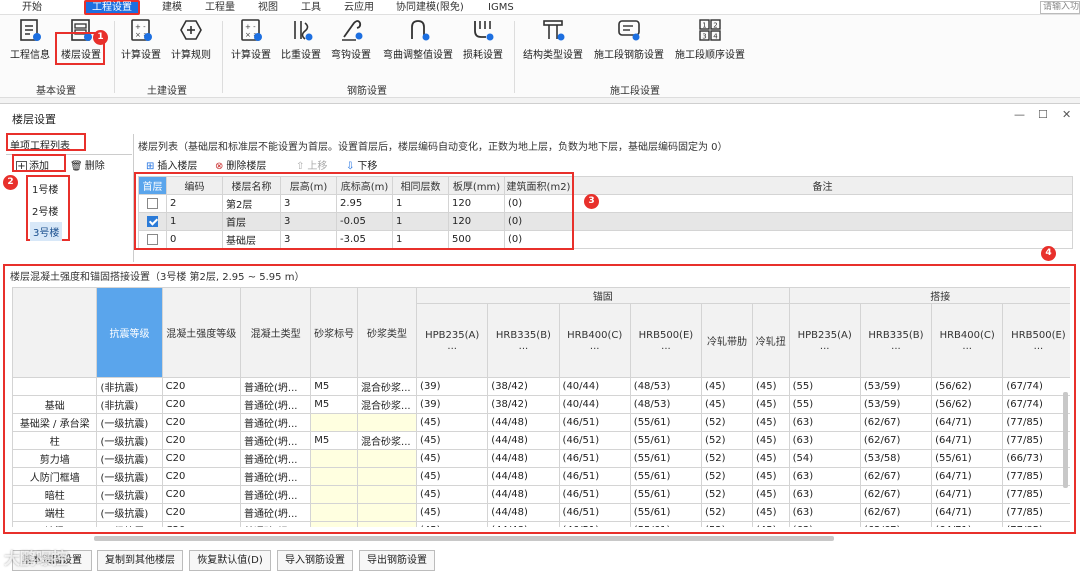  I want to click on building-item: 2号楼, so click(45, 210).